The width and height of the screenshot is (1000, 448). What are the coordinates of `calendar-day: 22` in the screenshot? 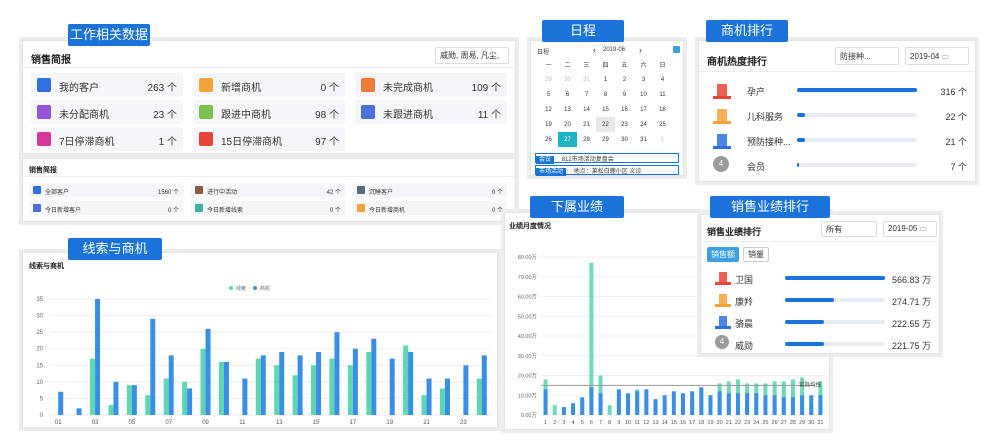 It's located at (605, 124).